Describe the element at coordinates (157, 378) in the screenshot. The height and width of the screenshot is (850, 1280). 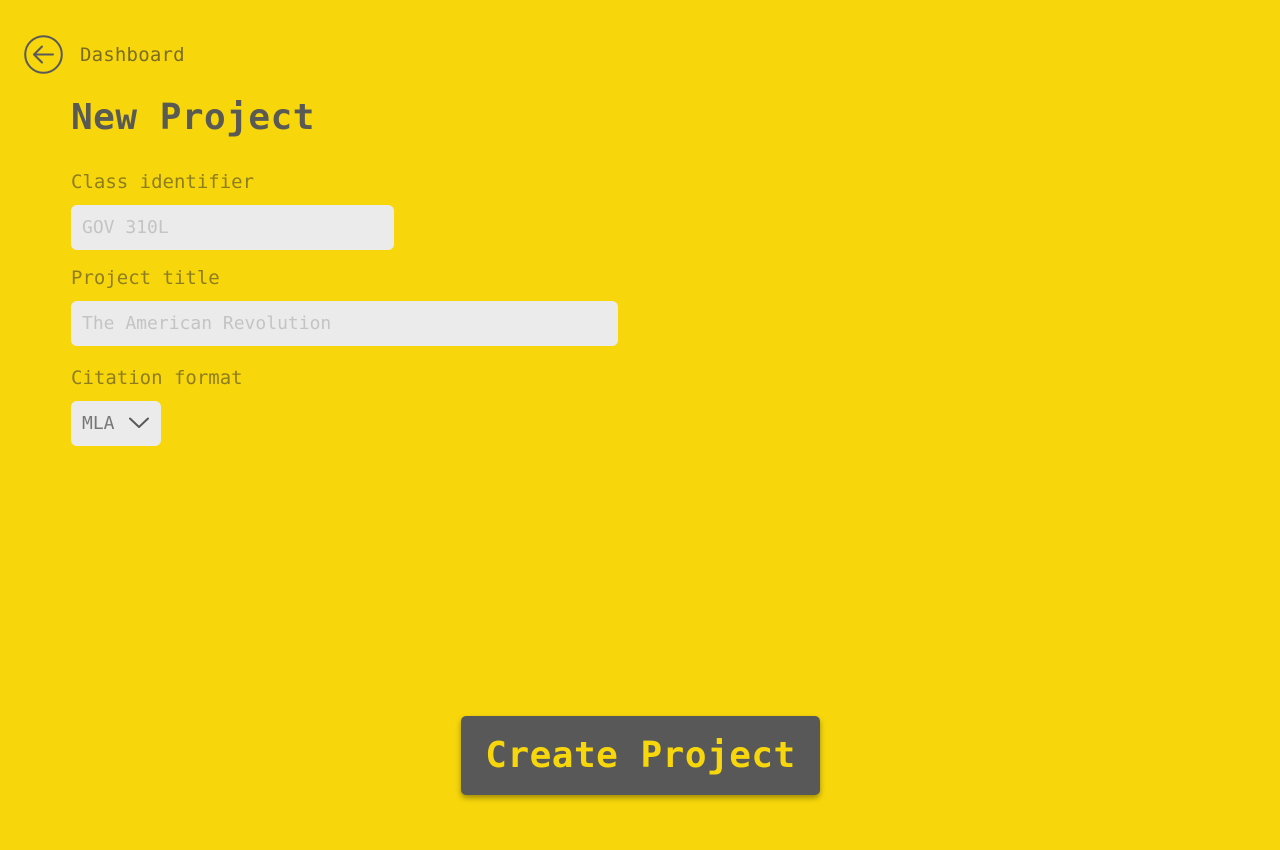
I see `citation-format-label: Citation format` at that location.